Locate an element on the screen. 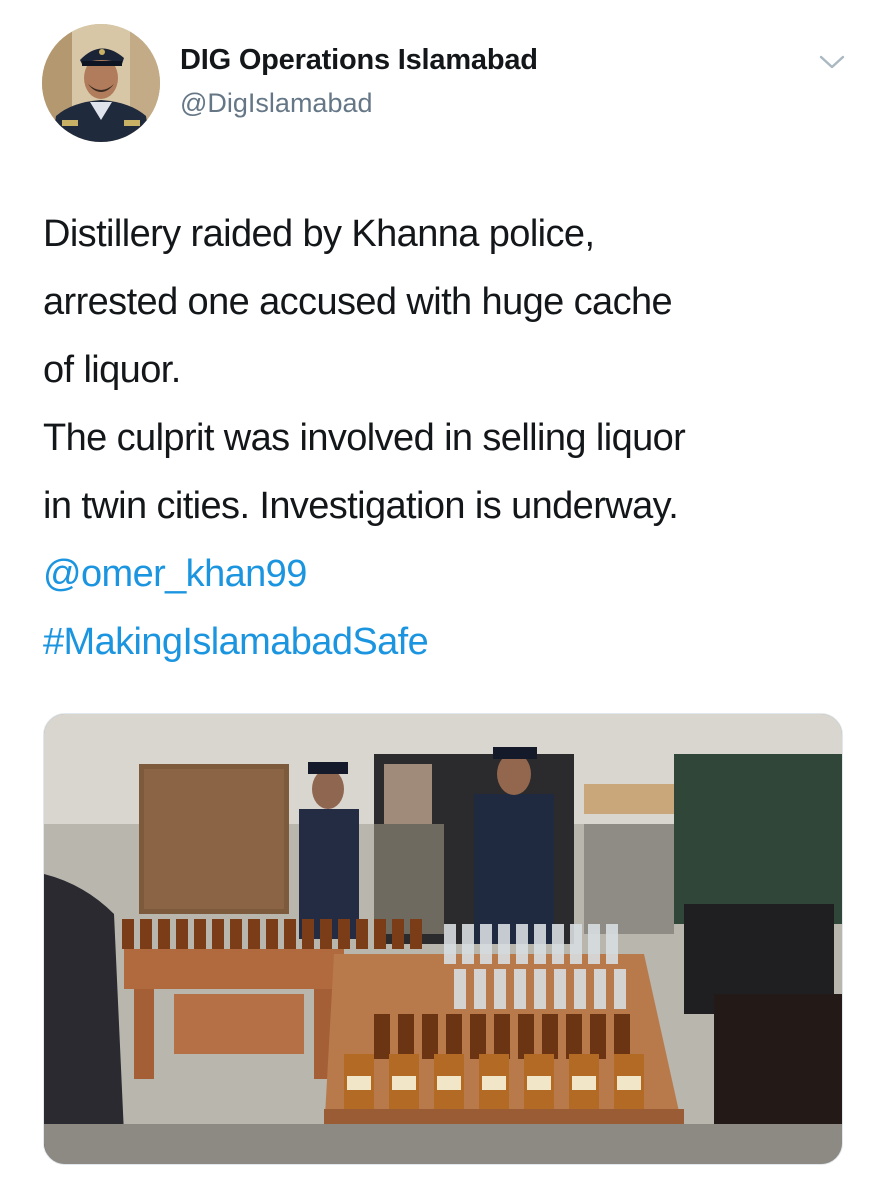  tweet-text-line: arrested one accused with huge cache is located at coordinates (358, 302).